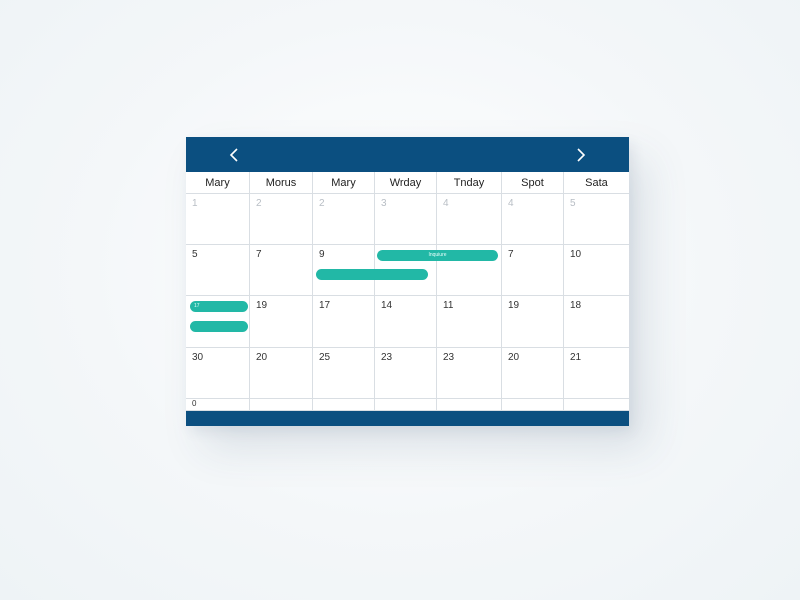  What do you see at coordinates (596, 373) in the screenshot?
I see `day-cell: 21` at bounding box center [596, 373].